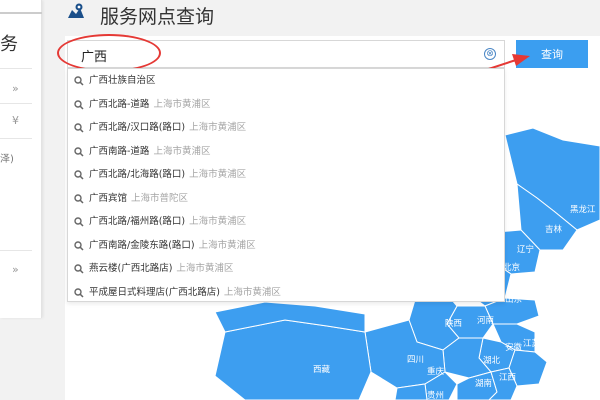  What do you see at coordinates (293, 359) in the screenshot?
I see `map-region-xizang` at bounding box center [293, 359].